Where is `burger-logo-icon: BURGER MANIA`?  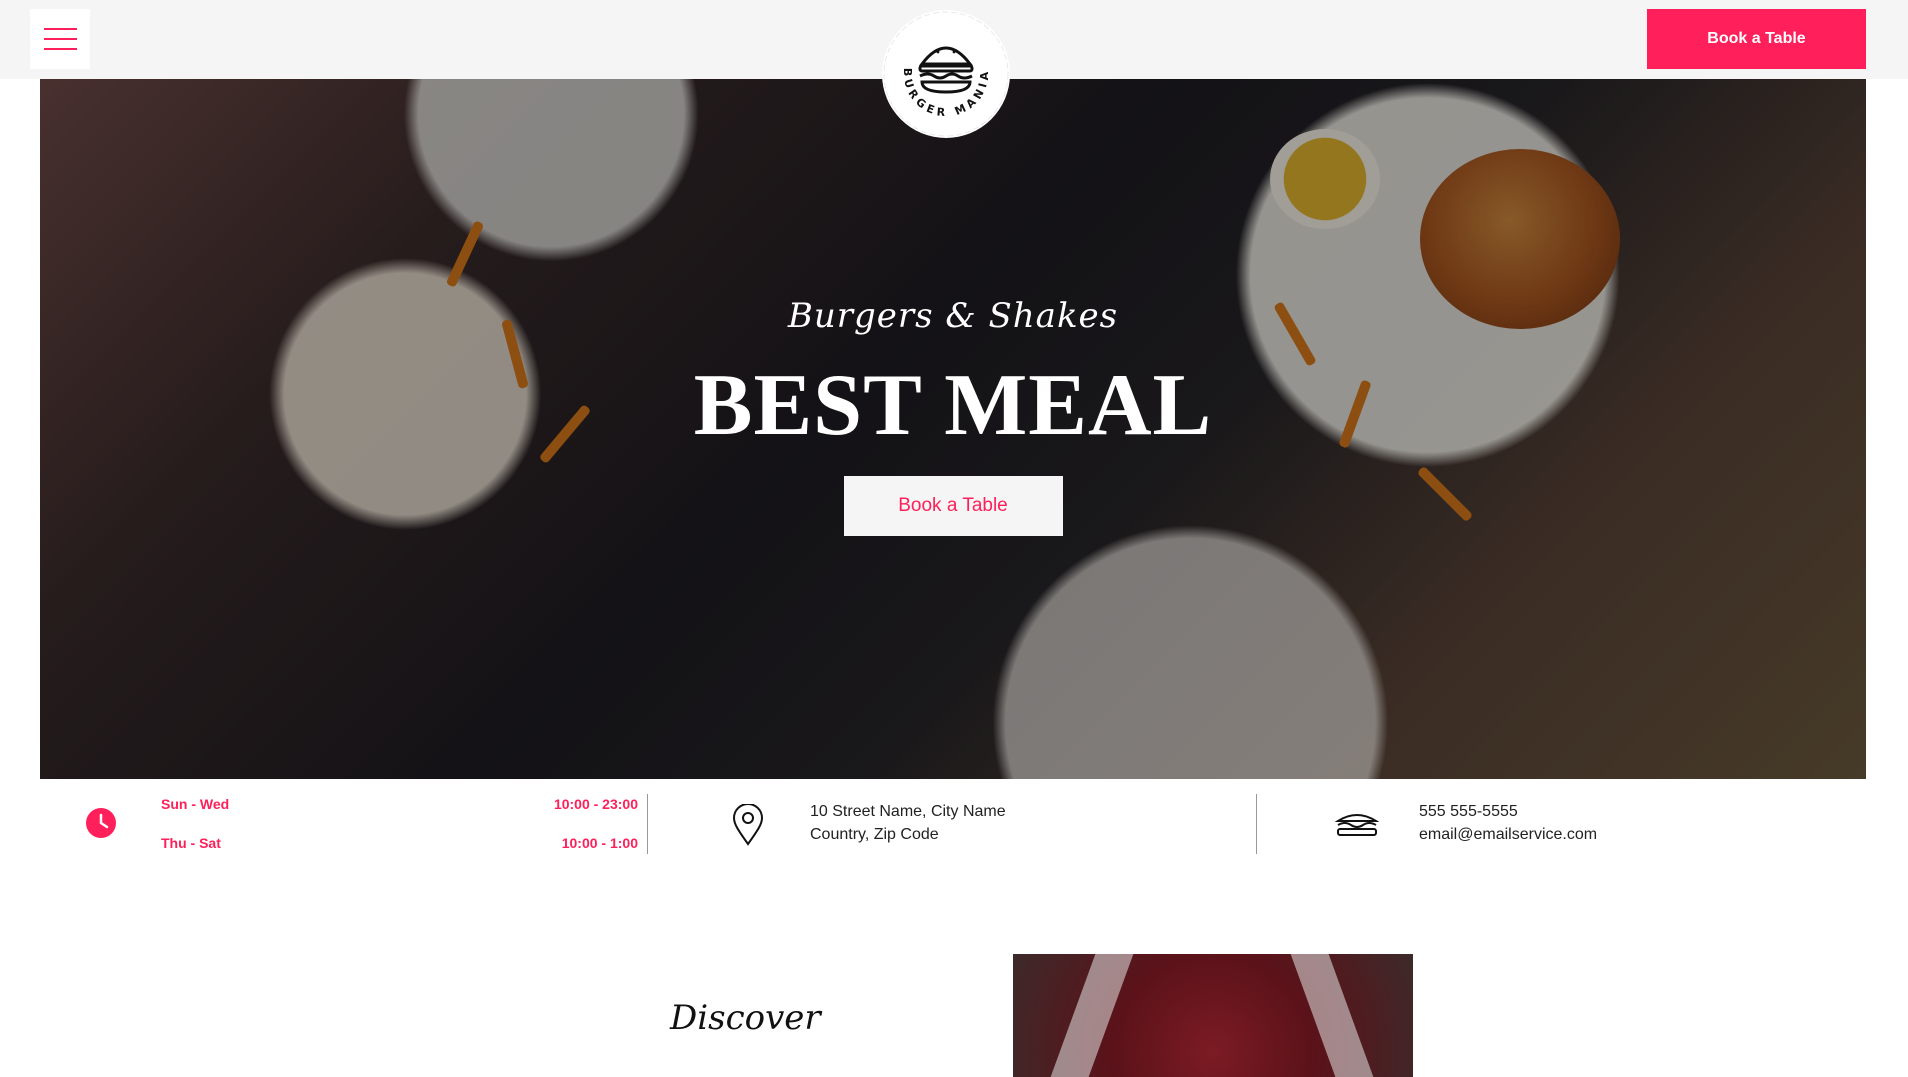 burger-logo-icon: BURGER MANIA is located at coordinates (946, 74).